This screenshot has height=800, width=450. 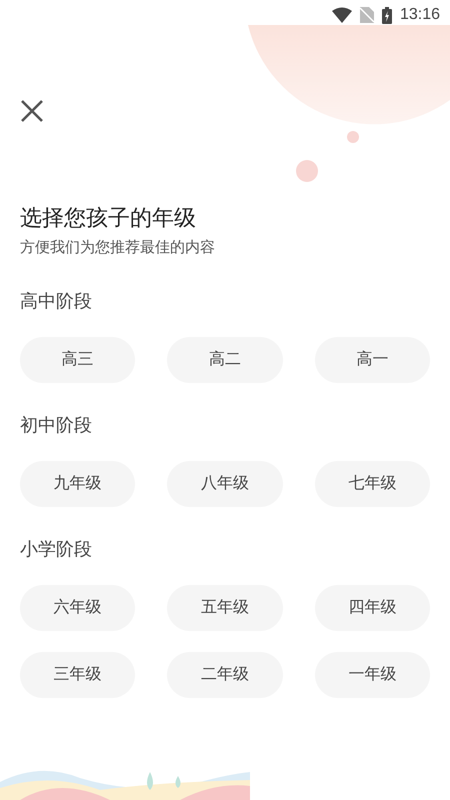 I want to click on section-label: 高中阶段, so click(x=56, y=301).